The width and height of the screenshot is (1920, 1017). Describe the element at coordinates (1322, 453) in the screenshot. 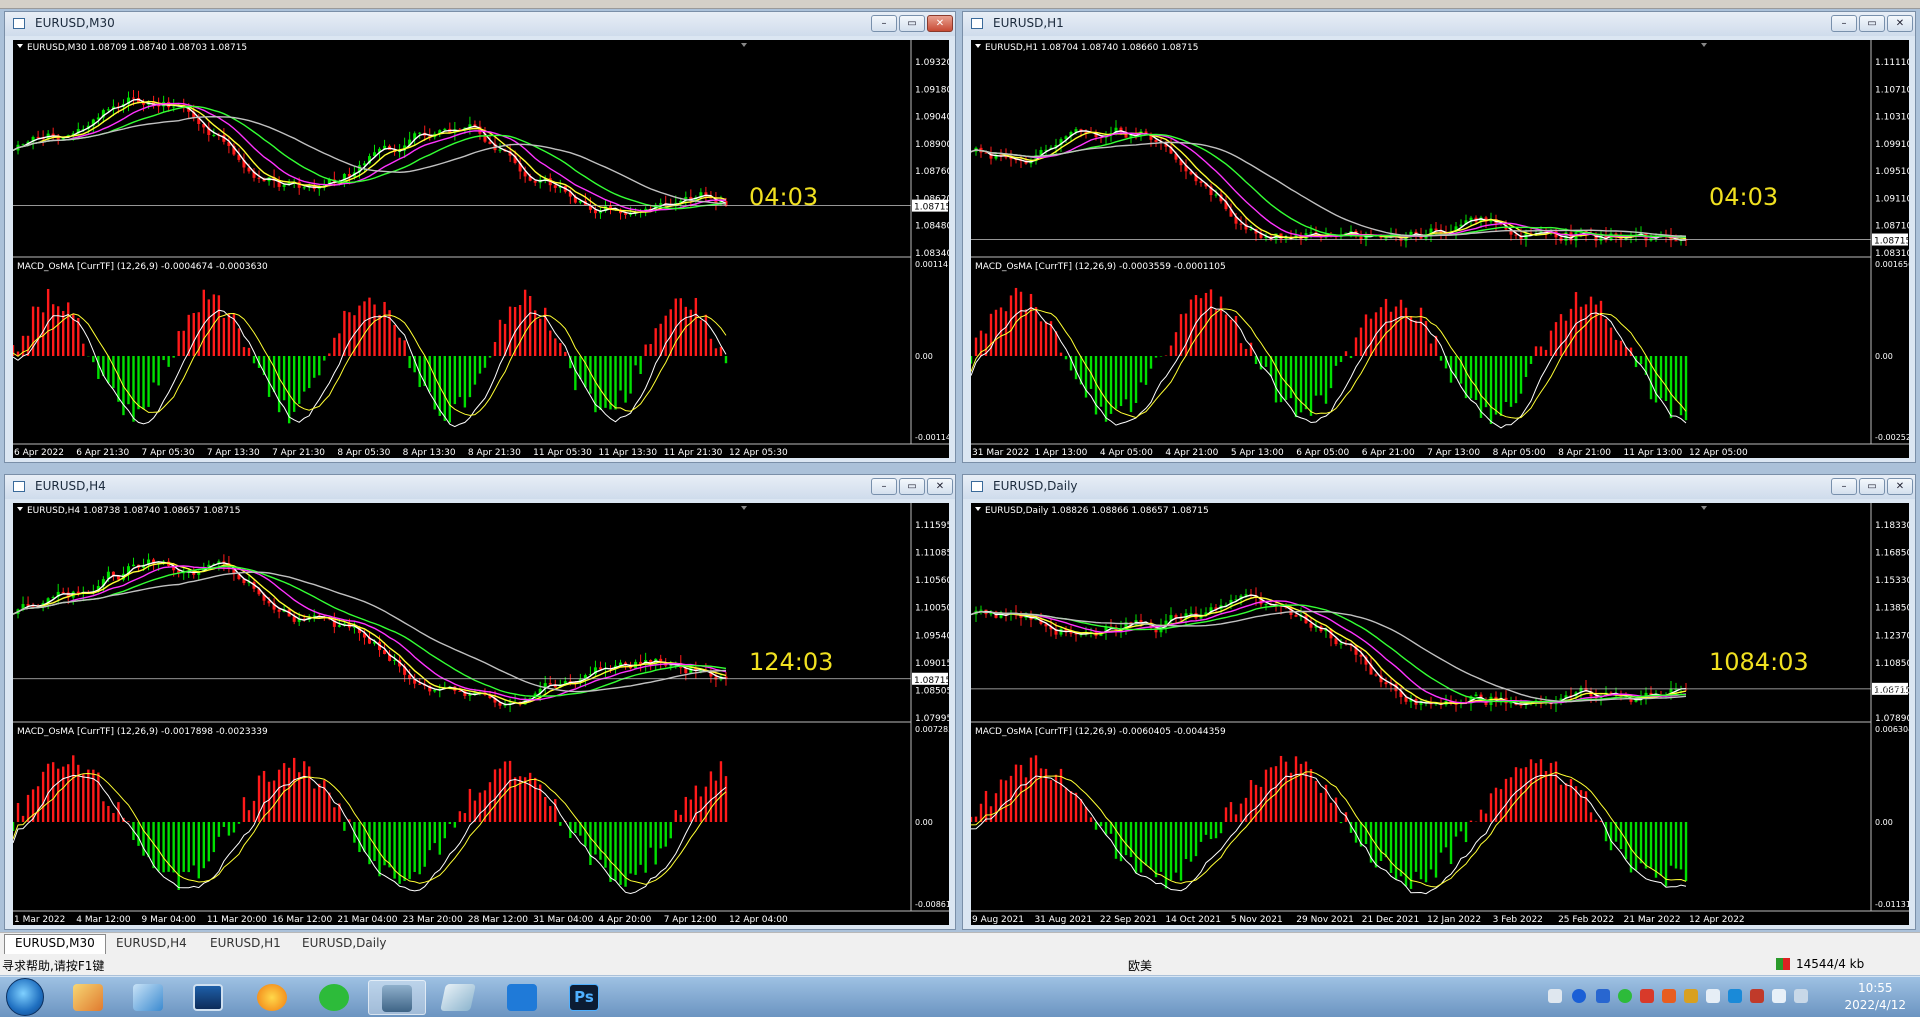

I see `time-axis-label: 6 Apr 05:00` at that location.